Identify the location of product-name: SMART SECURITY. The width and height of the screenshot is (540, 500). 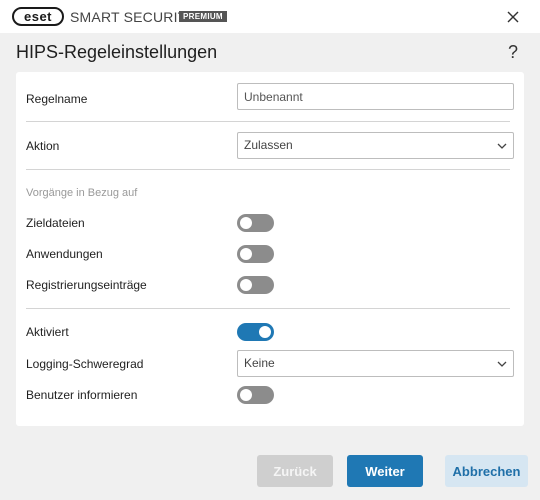
(133, 17).